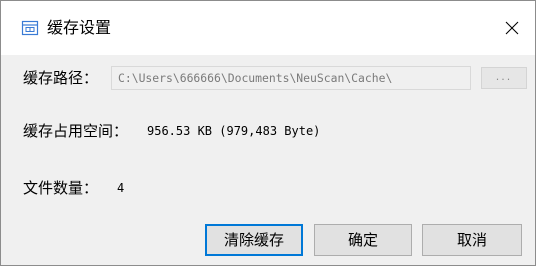  I want to click on close-icon, so click(512, 28).